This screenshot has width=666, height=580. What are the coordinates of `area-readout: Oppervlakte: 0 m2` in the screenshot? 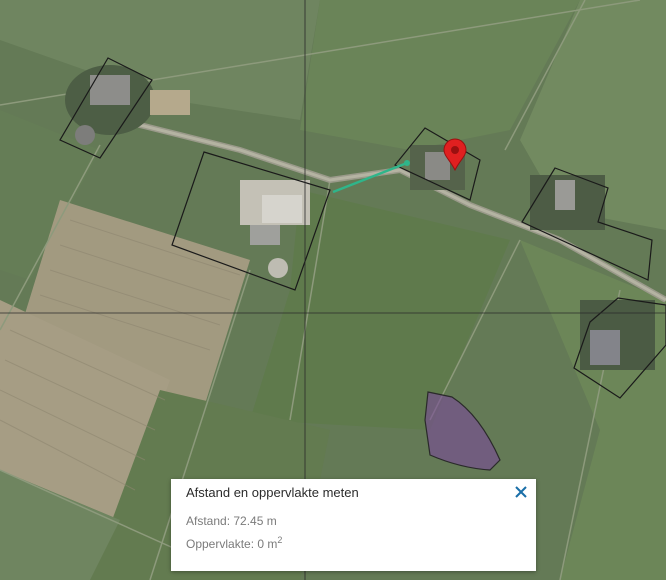 It's located at (234, 543).